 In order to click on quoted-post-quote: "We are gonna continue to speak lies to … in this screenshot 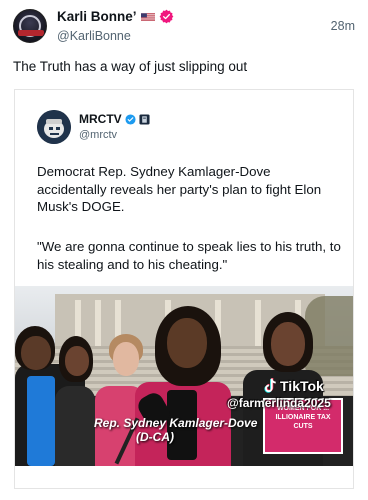, I will do `click(189, 255)`.